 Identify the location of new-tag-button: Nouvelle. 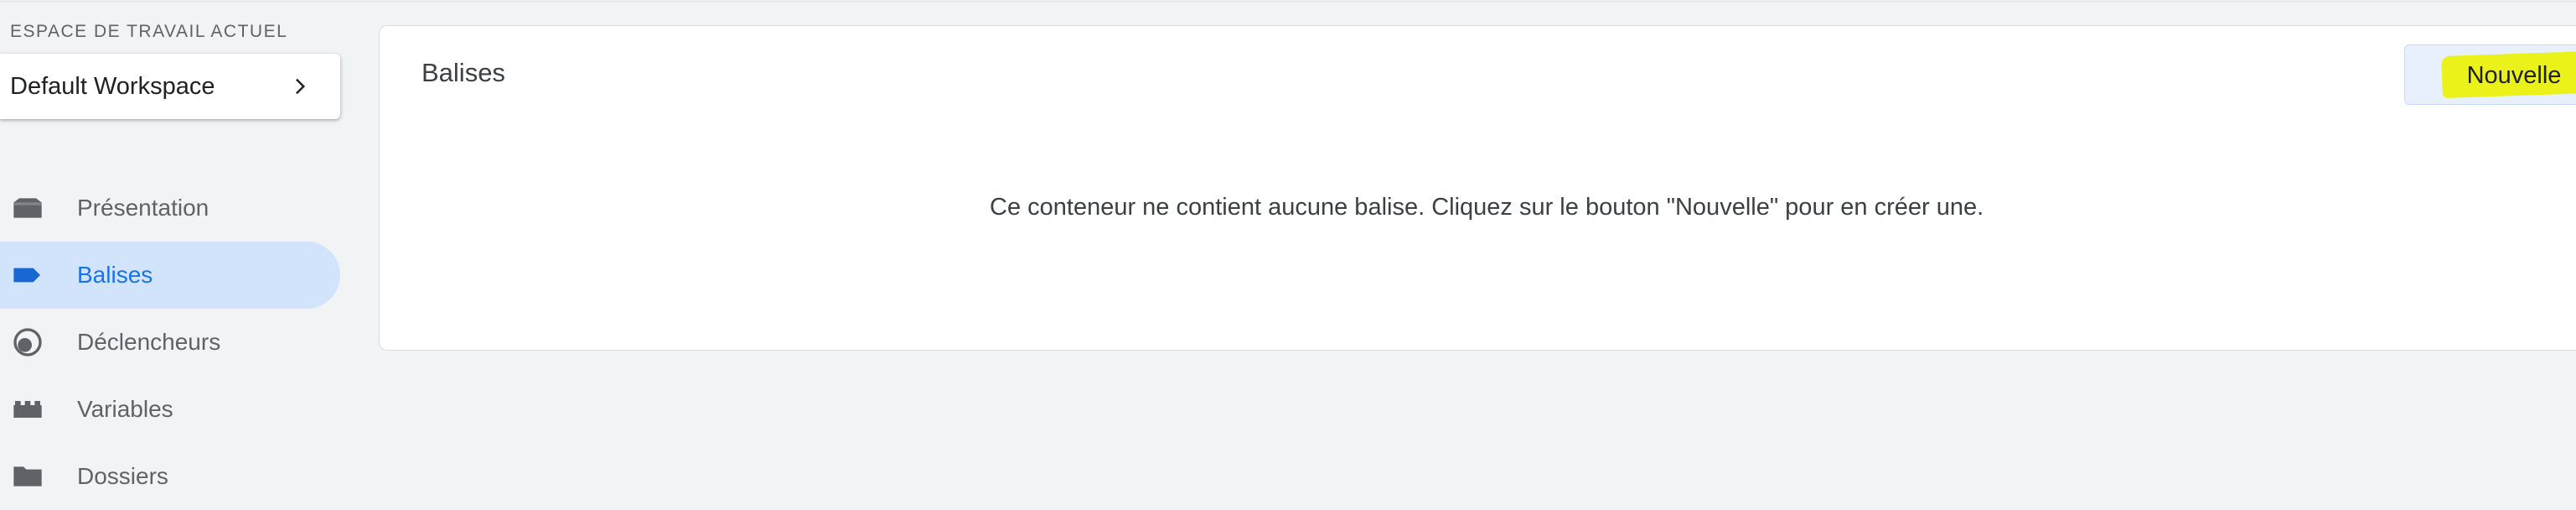
(2490, 74).